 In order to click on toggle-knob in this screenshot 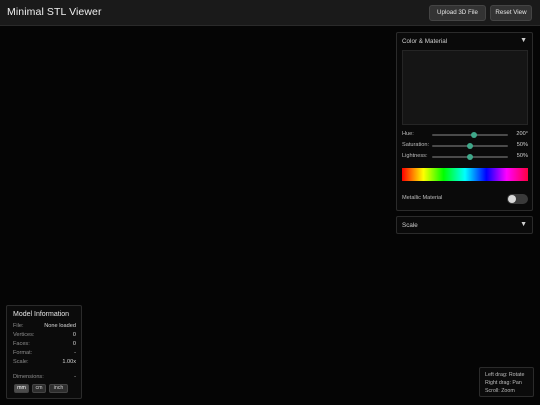, I will do `click(512, 199)`.